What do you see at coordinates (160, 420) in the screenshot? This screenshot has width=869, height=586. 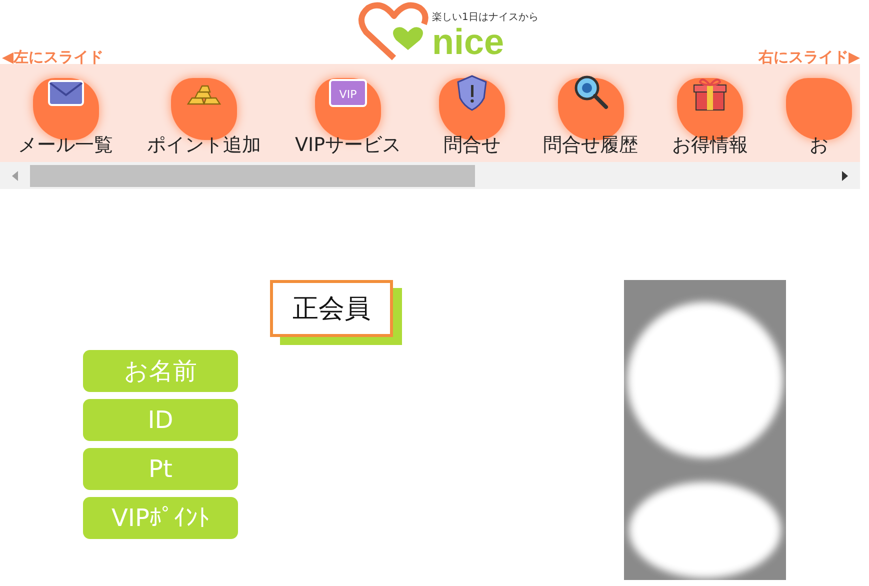 I see `field-label: ID` at bounding box center [160, 420].